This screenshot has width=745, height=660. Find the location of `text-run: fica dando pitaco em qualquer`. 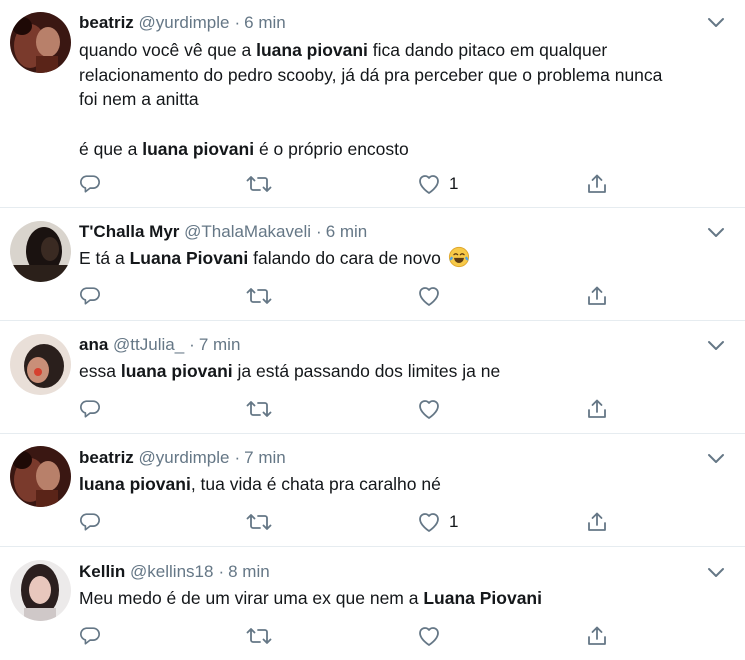

text-run: fica dando pitaco em qualquer is located at coordinates (487, 50).